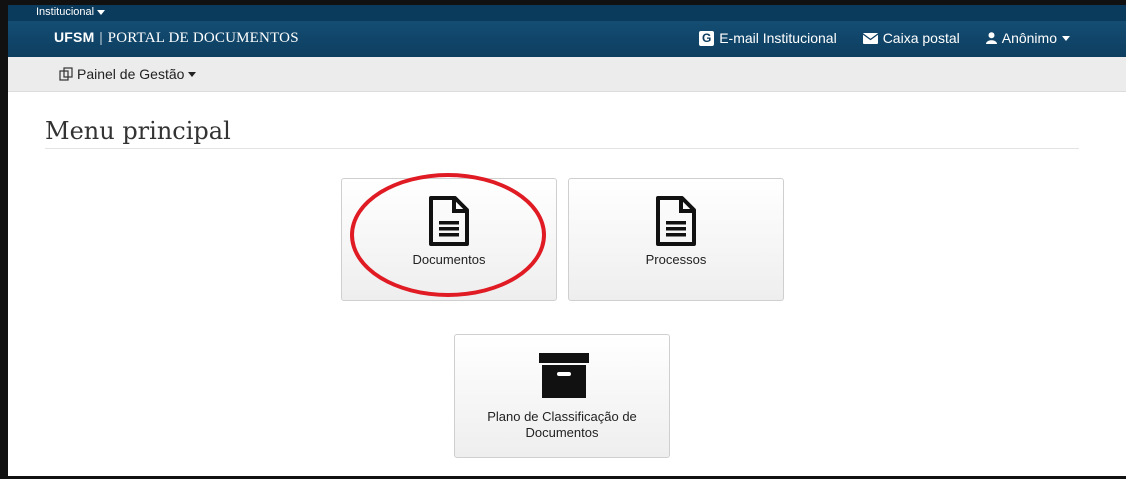 Image resolution: width=1126 pixels, height=479 pixels. Describe the element at coordinates (74, 37) in the screenshot. I see `brand-short: UFSM` at that location.